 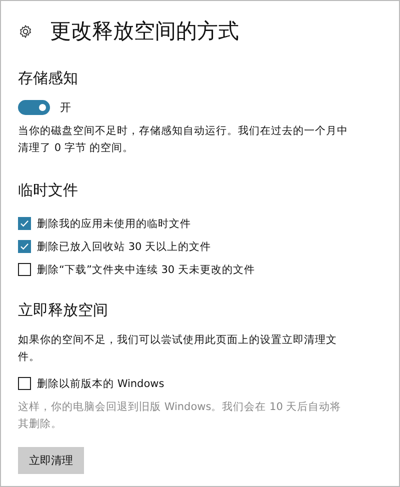 What do you see at coordinates (48, 190) in the screenshot?
I see `section-heading: 临时文件` at bounding box center [48, 190].